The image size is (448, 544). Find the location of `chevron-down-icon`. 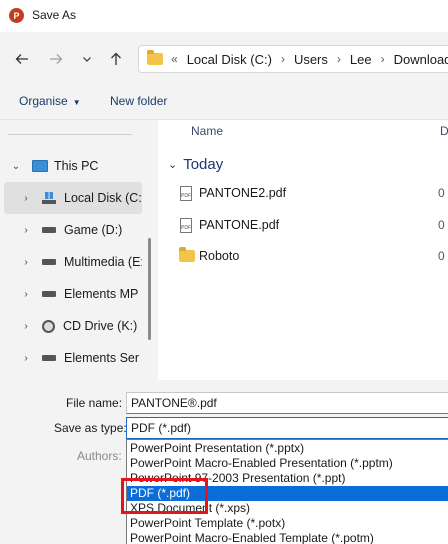

chevron-down-icon is located at coordinates (87, 59).